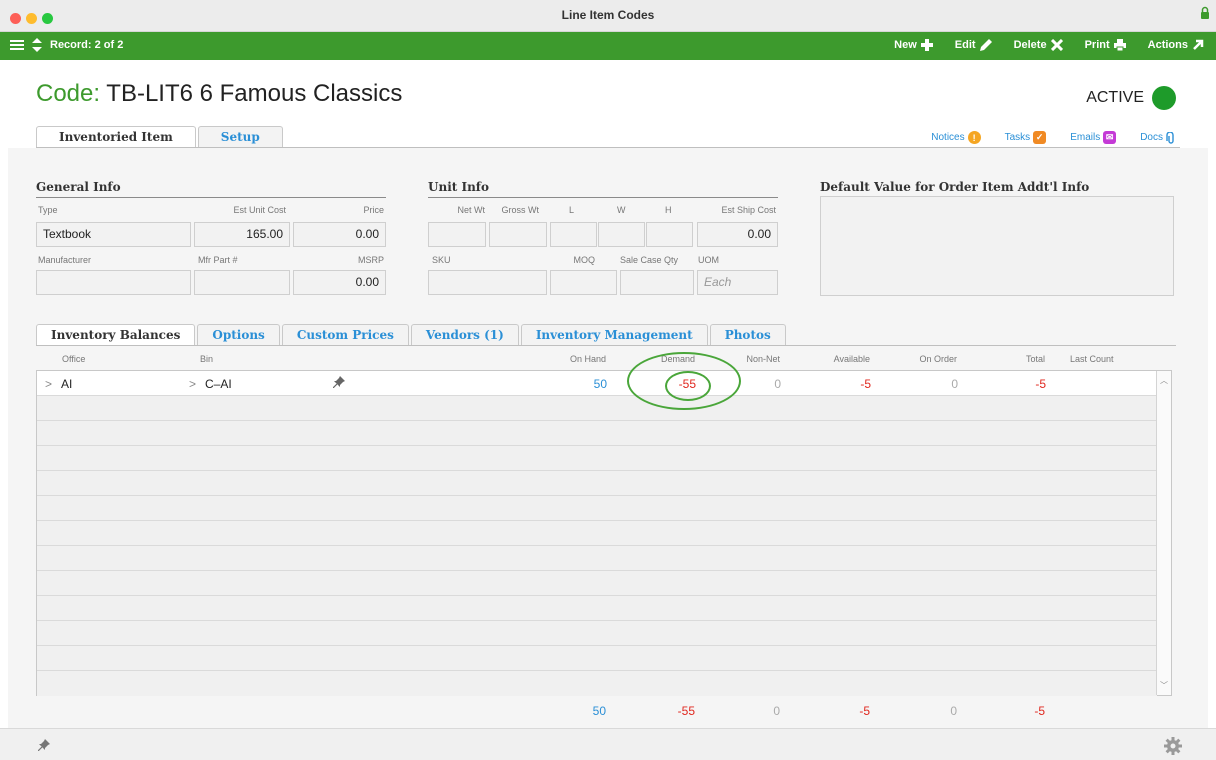 The image size is (1216, 760). What do you see at coordinates (905, 45) in the screenshot?
I see `new-button-label: New` at bounding box center [905, 45].